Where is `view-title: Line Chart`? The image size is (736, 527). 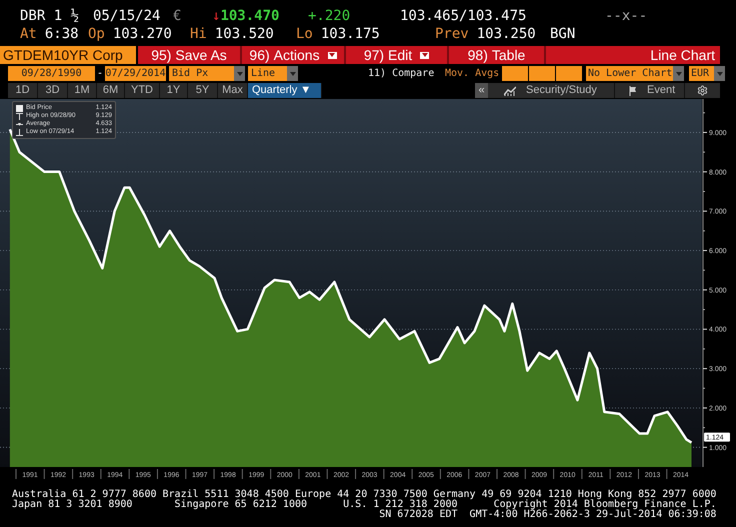
view-title: Line Chart is located at coordinates (683, 55).